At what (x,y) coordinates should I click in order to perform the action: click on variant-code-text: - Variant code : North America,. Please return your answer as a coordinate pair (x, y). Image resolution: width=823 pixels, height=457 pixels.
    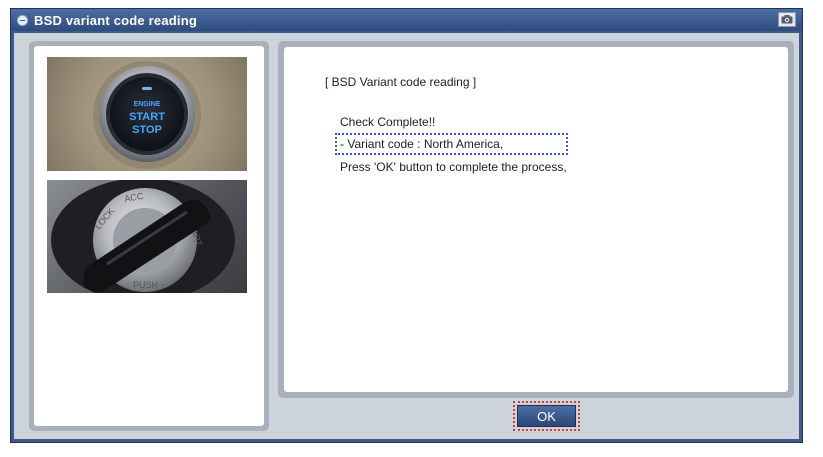
    Looking at the image, I should click on (422, 144).